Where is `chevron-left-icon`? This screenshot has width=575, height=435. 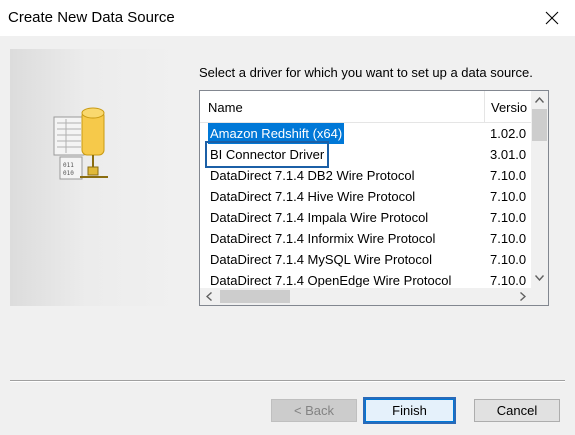
chevron-left-icon is located at coordinates (208, 296).